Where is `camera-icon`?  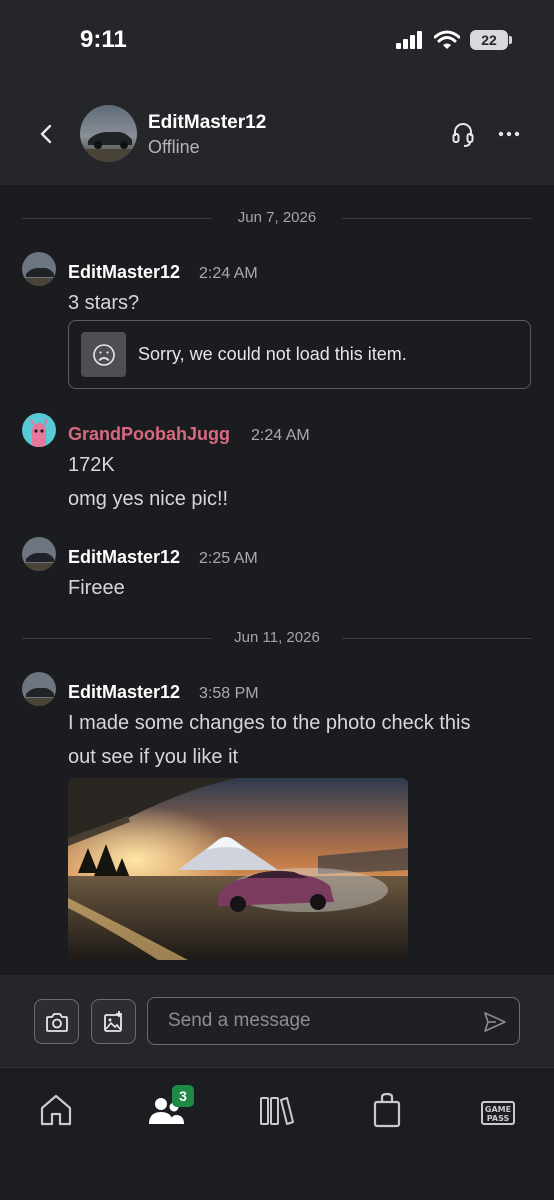
camera-icon is located at coordinates (56, 1022).